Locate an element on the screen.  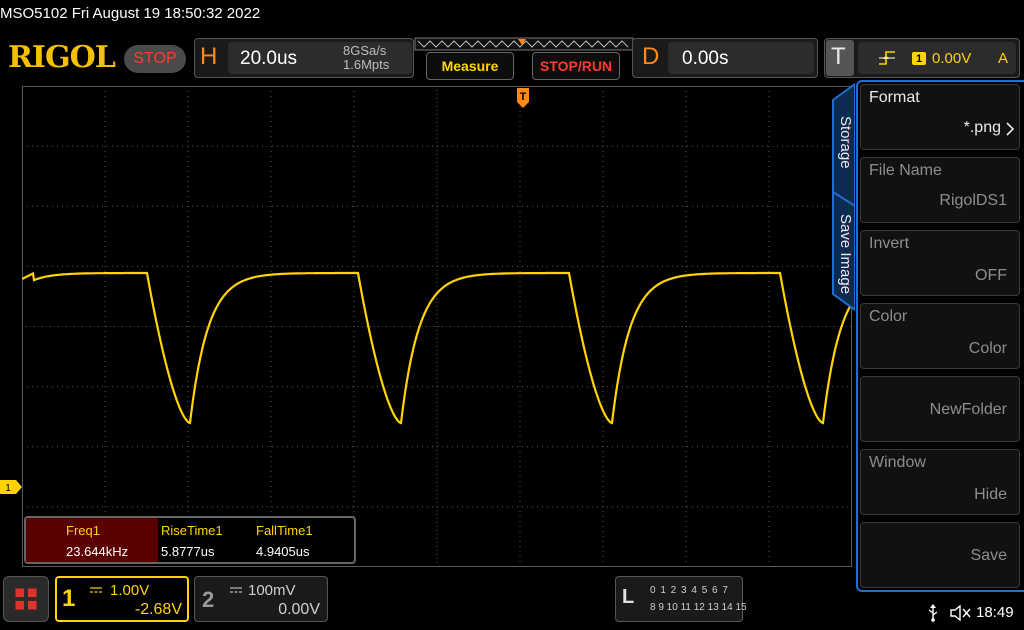
save-label: Save is located at coordinates (988, 555).